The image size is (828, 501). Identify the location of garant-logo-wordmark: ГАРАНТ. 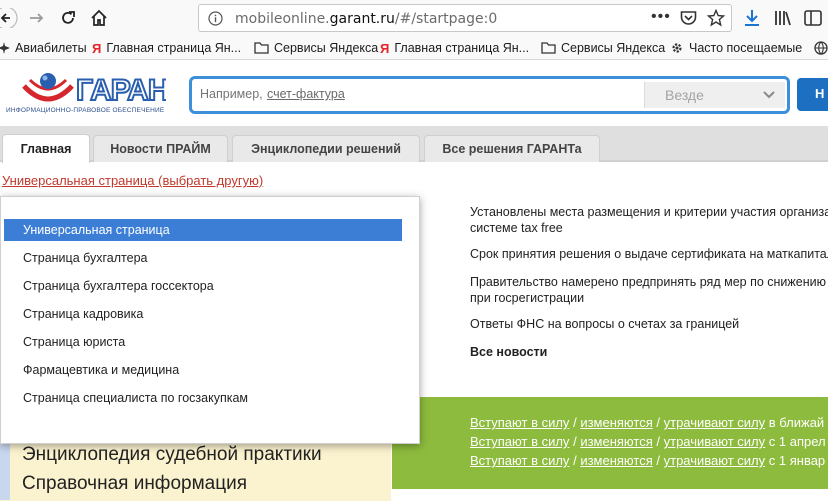
(120, 88).